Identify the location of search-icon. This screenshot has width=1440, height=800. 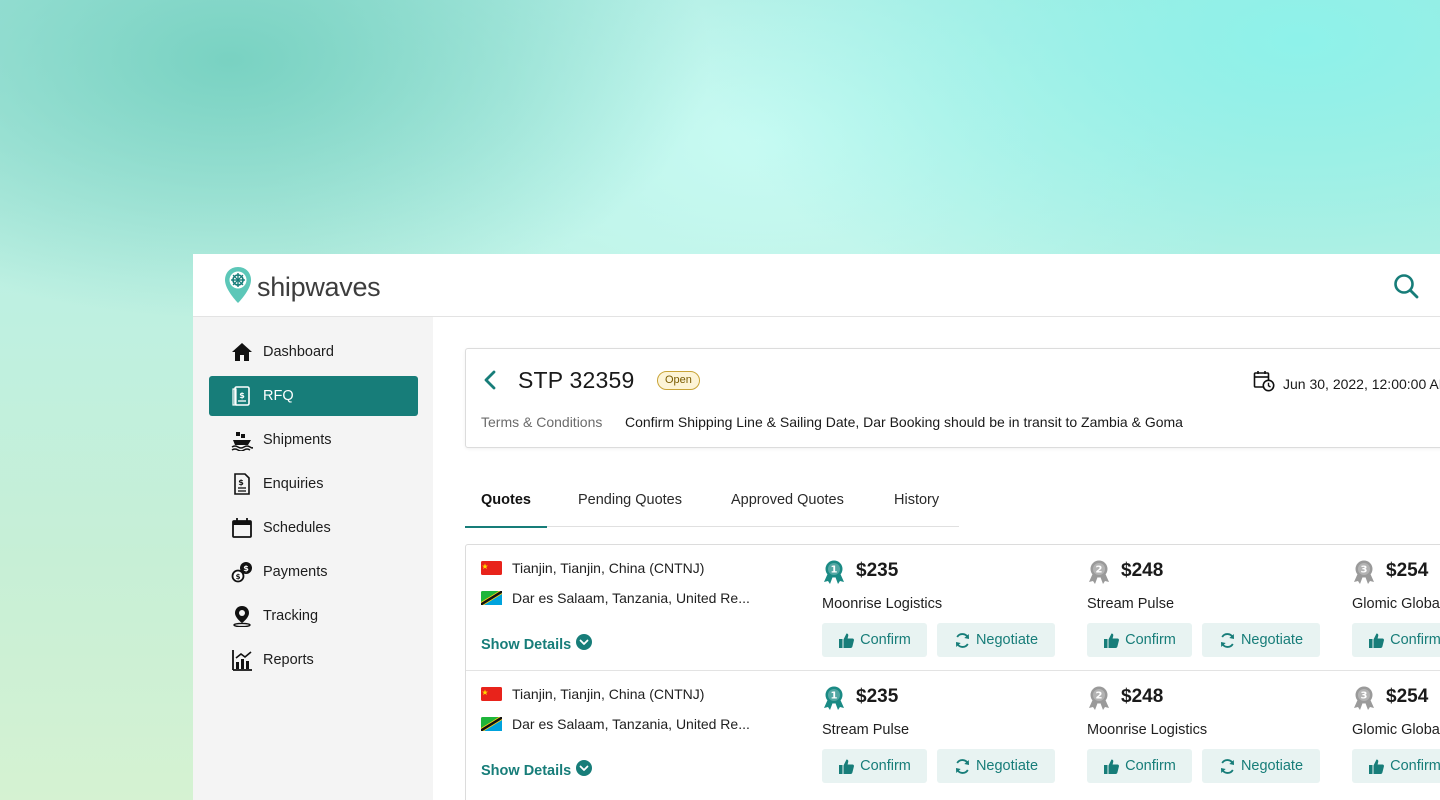
(1406, 286).